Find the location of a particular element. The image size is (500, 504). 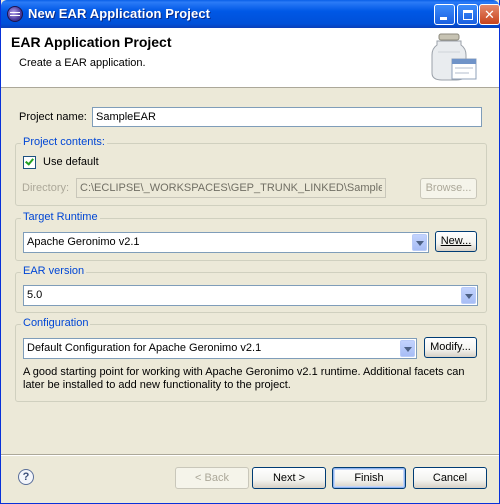

next-button: Next > is located at coordinates (289, 478).